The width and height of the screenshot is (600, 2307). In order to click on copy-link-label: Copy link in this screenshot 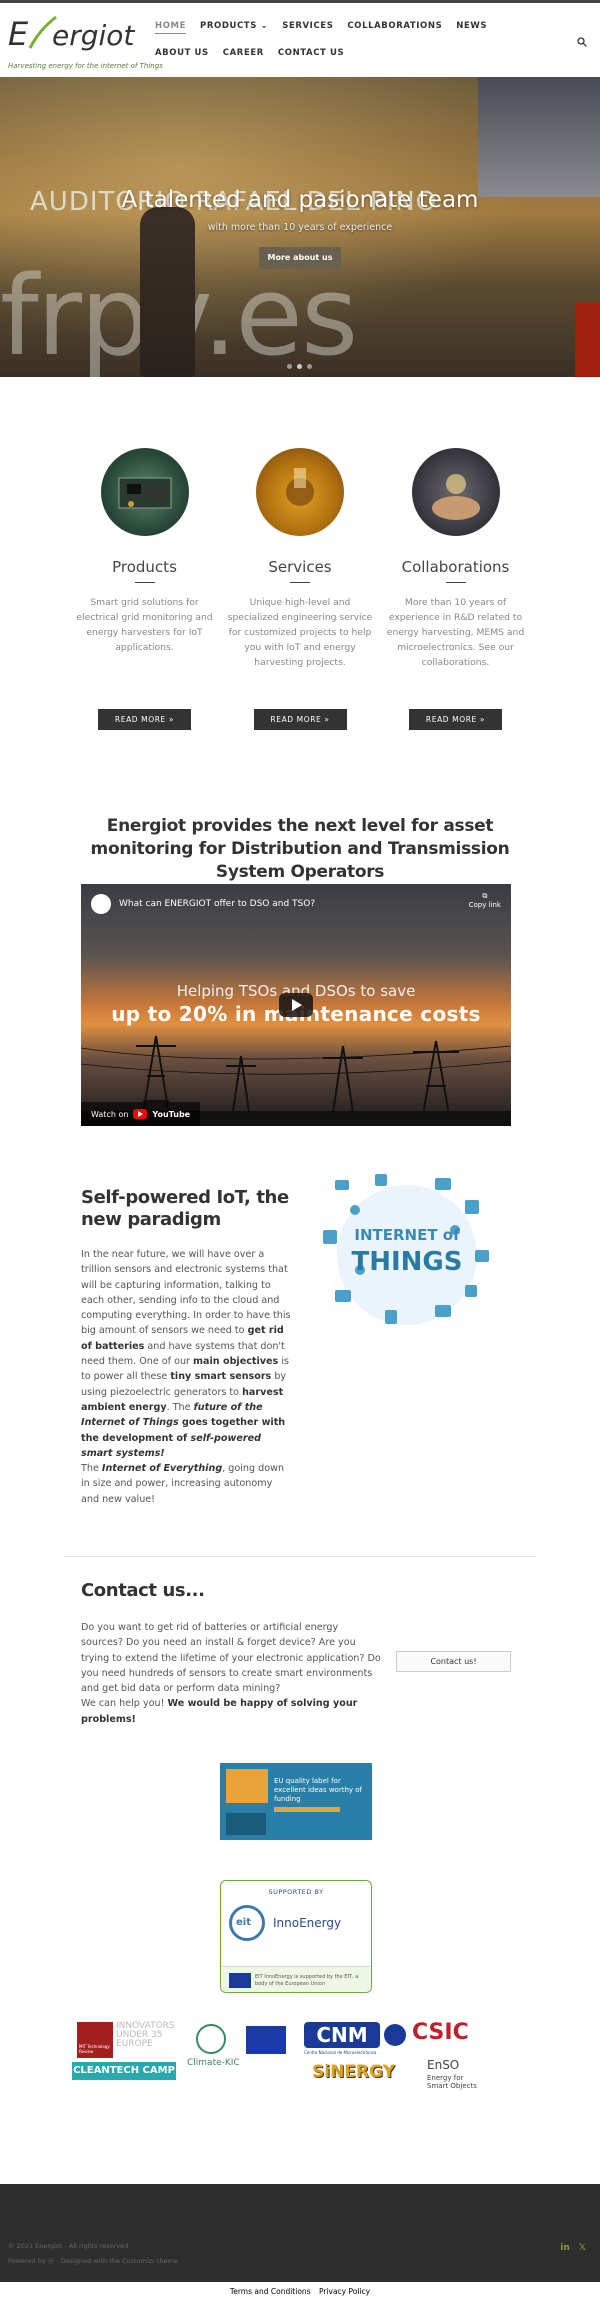, I will do `click(484, 905)`.